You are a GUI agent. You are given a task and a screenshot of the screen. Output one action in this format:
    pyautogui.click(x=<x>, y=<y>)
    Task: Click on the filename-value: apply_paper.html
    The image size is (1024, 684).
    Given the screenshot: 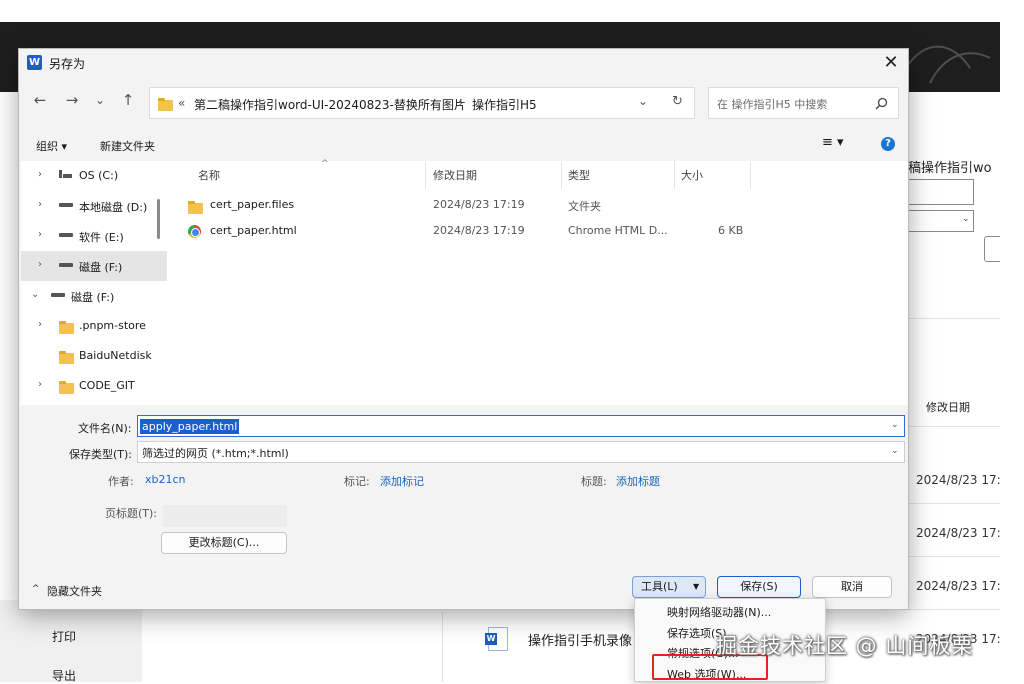 What is the action you would take?
    pyautogui.click(x=190, y=426)
    